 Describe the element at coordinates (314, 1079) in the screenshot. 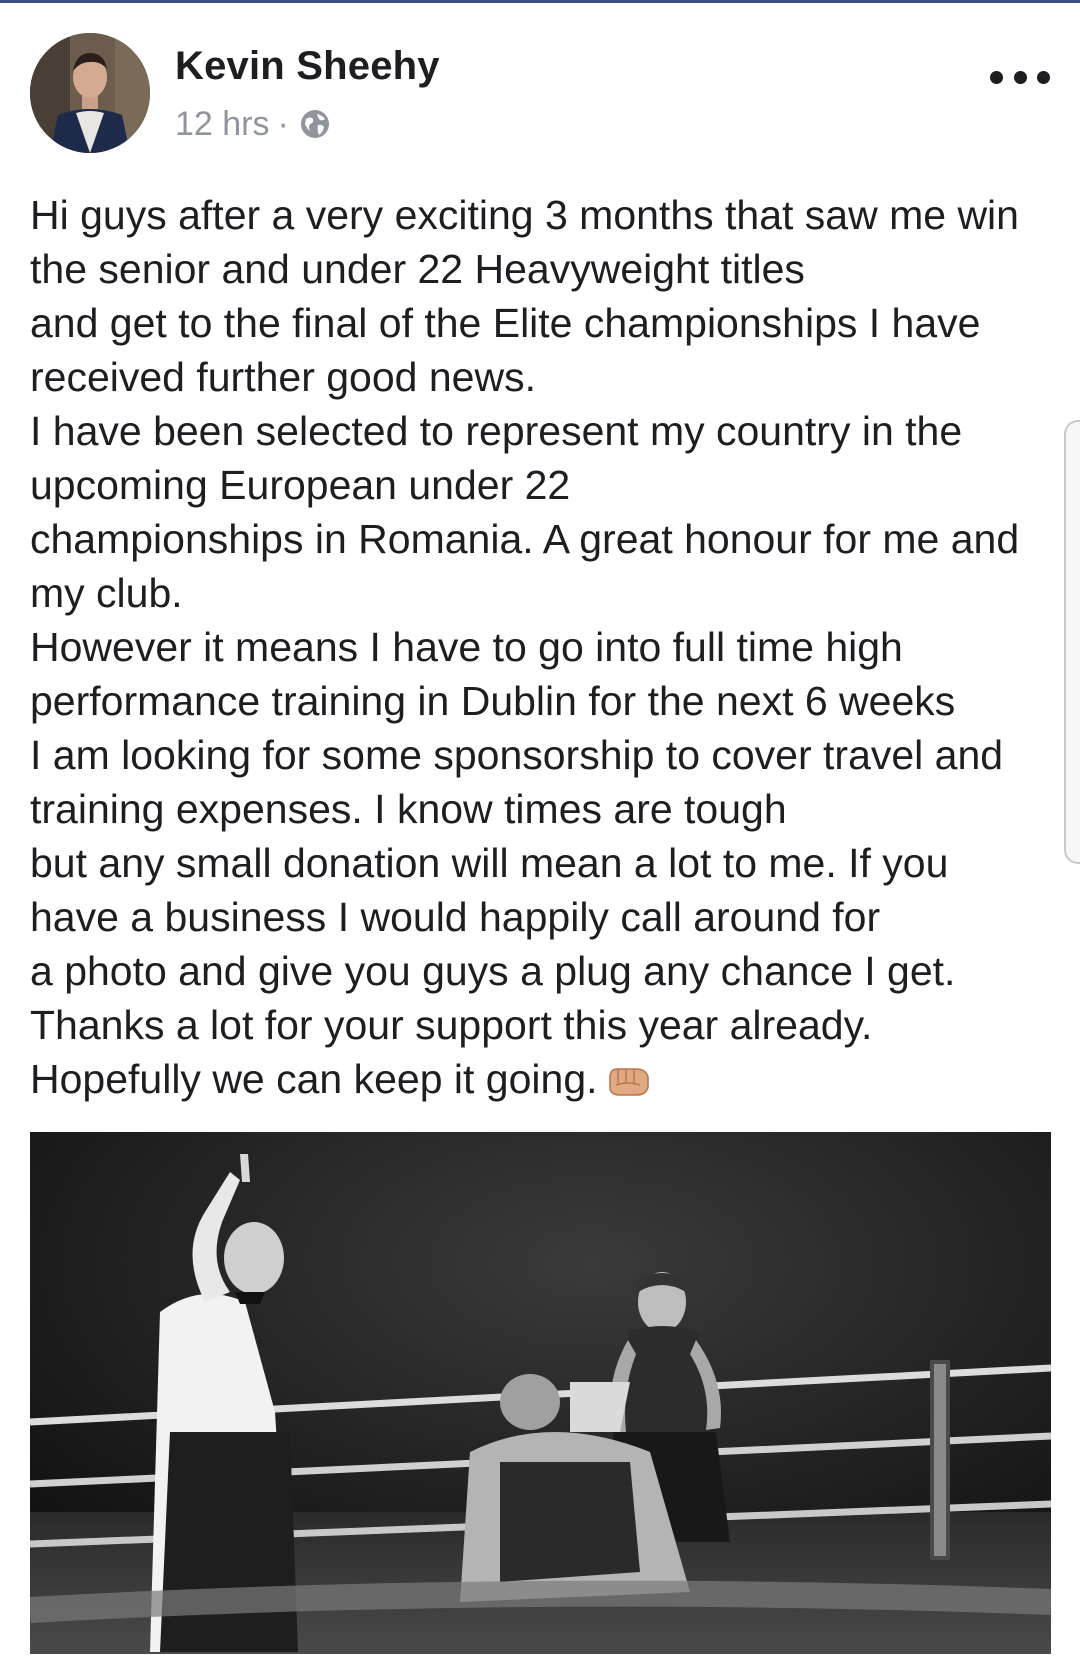

I see `post-line-text: Hopefully we can keep it going.` at that location.